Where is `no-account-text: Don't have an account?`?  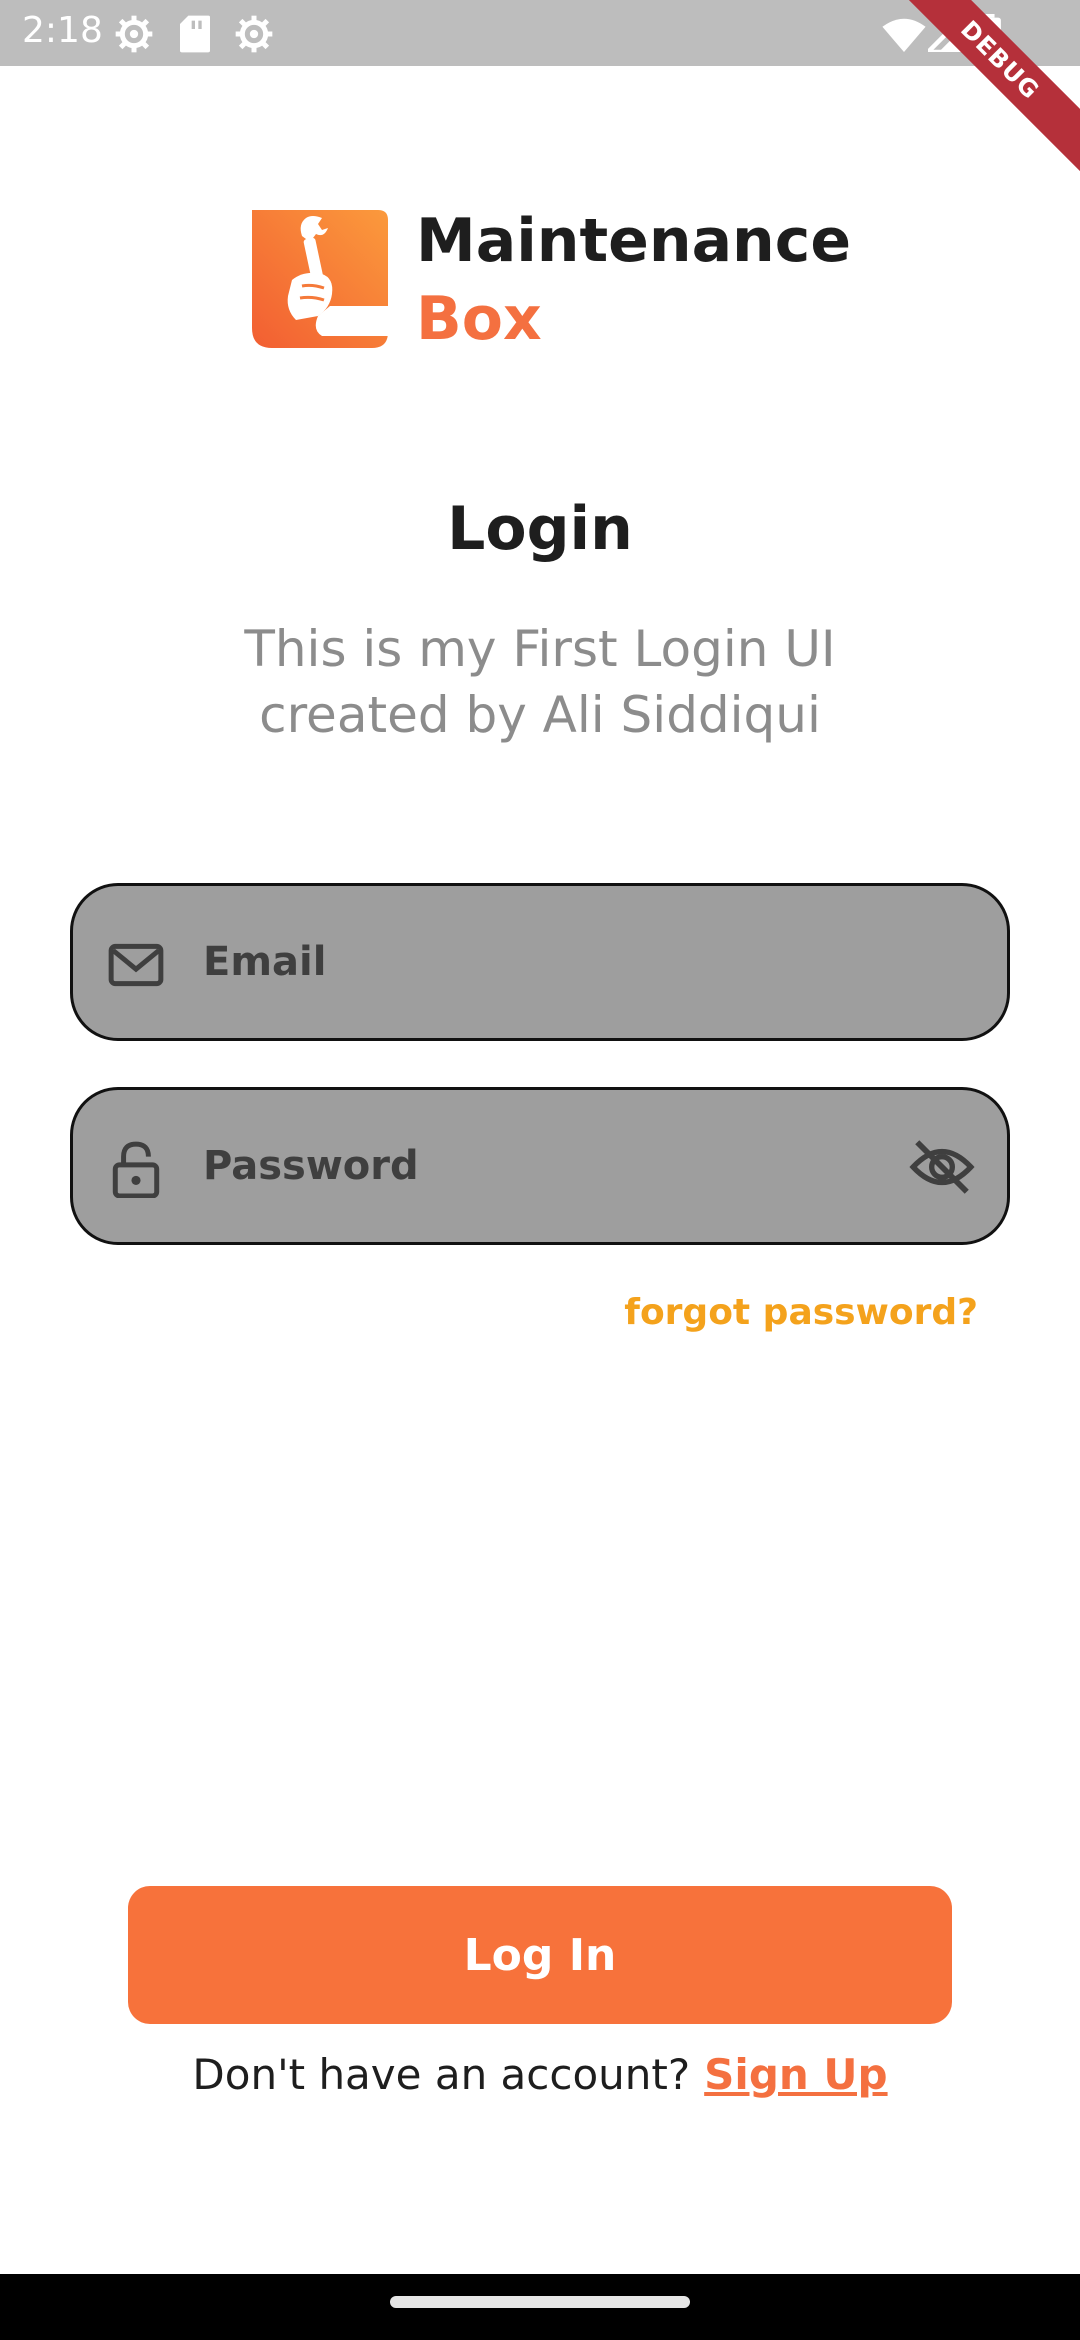 no-account-text: Don't have an account? is located at coordinates (441, 2074).